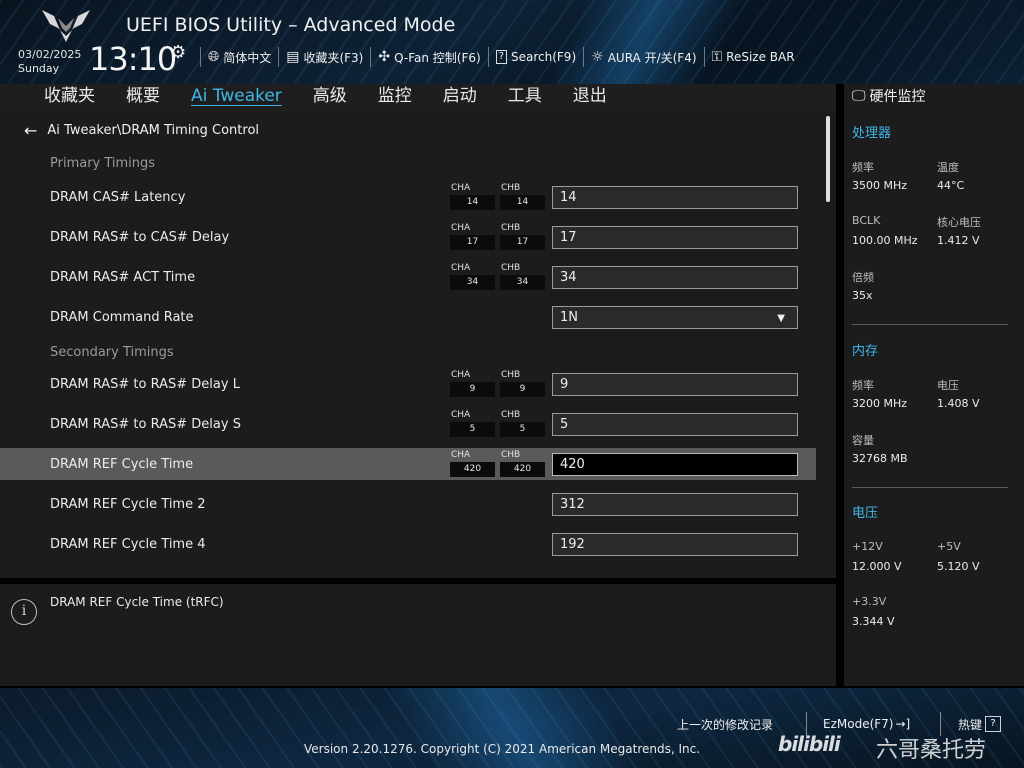 The height and width of the screenshot is (768, 1024). What do you see at coordinates (535, 57) in the screenshot?
I see `search-button: ? Search(F9)` at bounding box center [535, 57].